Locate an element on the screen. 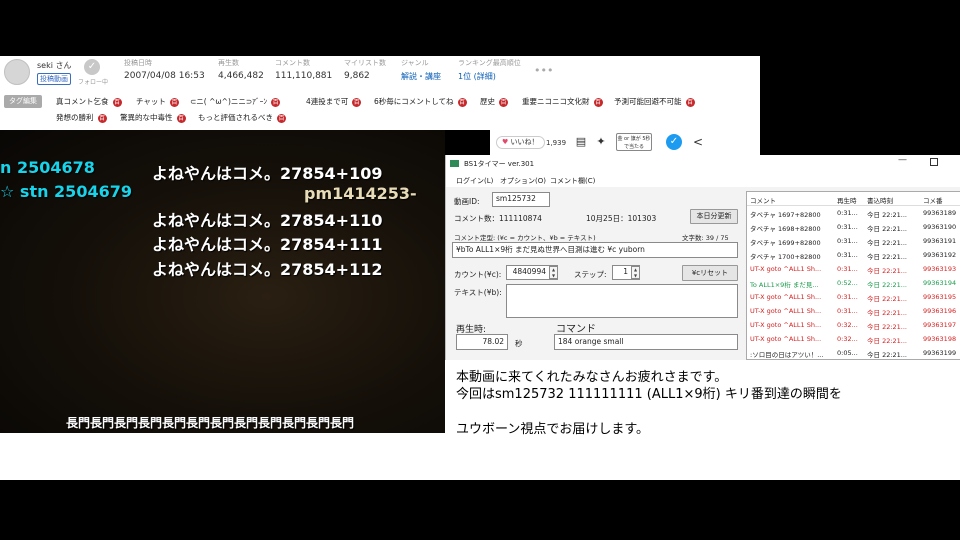  step-stepper: ▲ ▼ is located at coordinates (635, 272).